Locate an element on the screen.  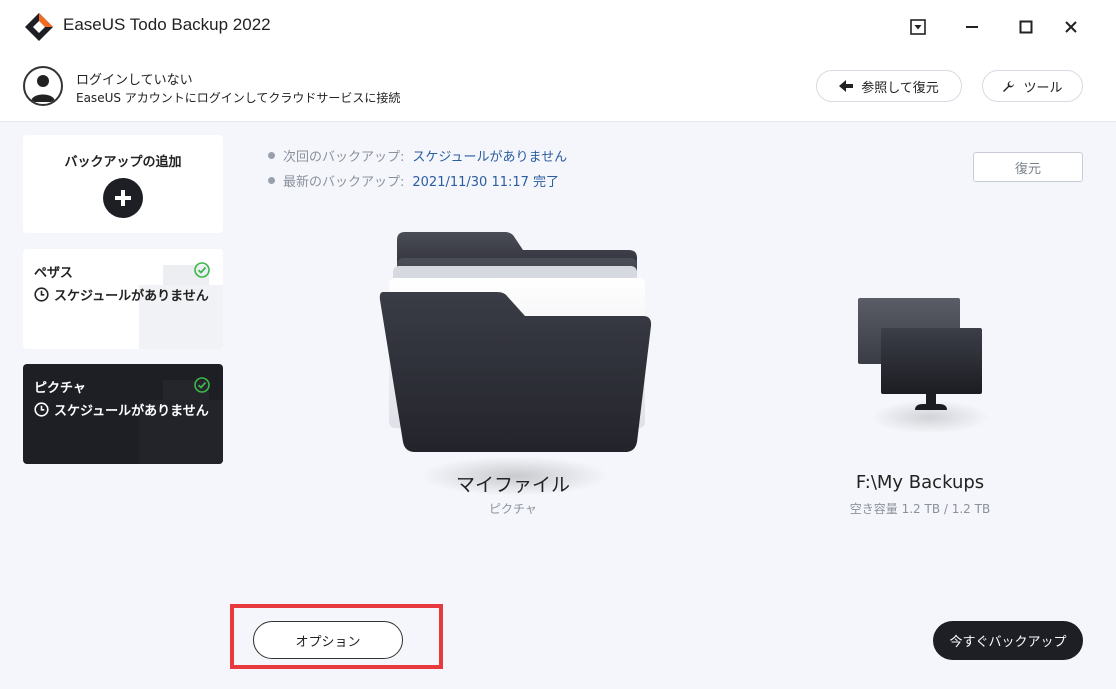
task-name: ピクチャ is located at coordinates (60, 388).